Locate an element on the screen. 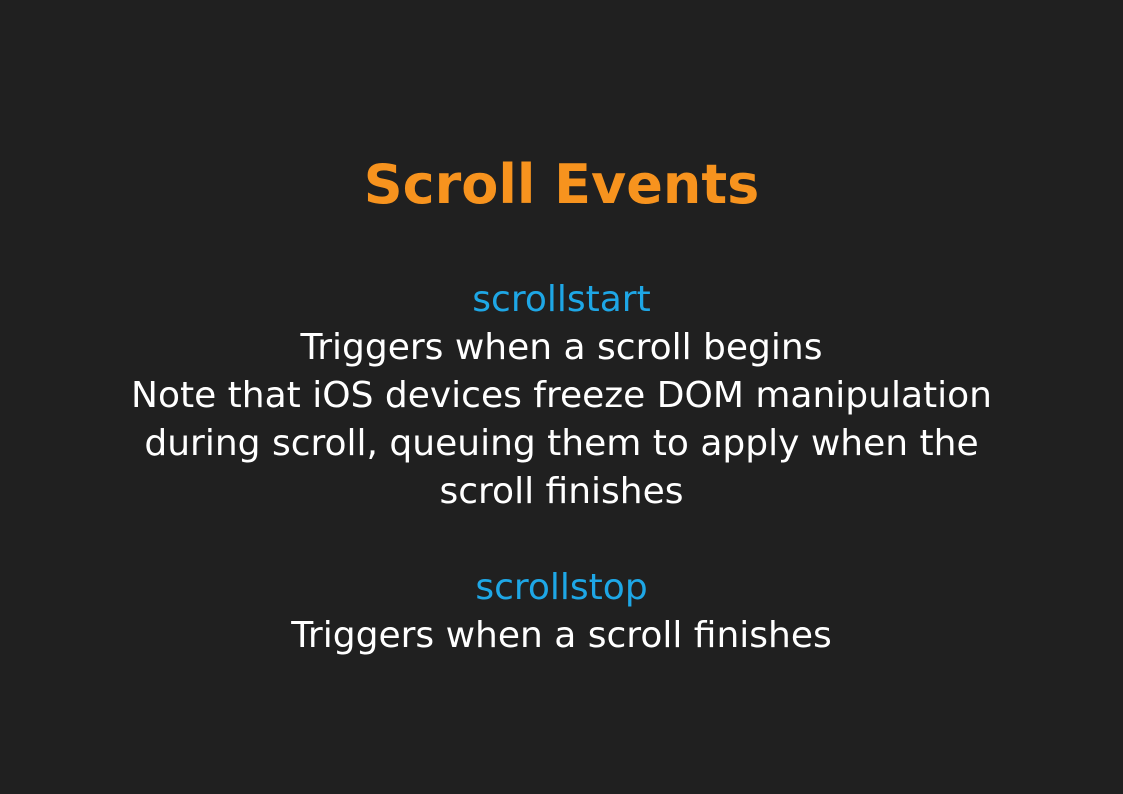 This screenshot has width=1123, height=794. event-description-line: scroll finishes is located at coordinates (561, 491).